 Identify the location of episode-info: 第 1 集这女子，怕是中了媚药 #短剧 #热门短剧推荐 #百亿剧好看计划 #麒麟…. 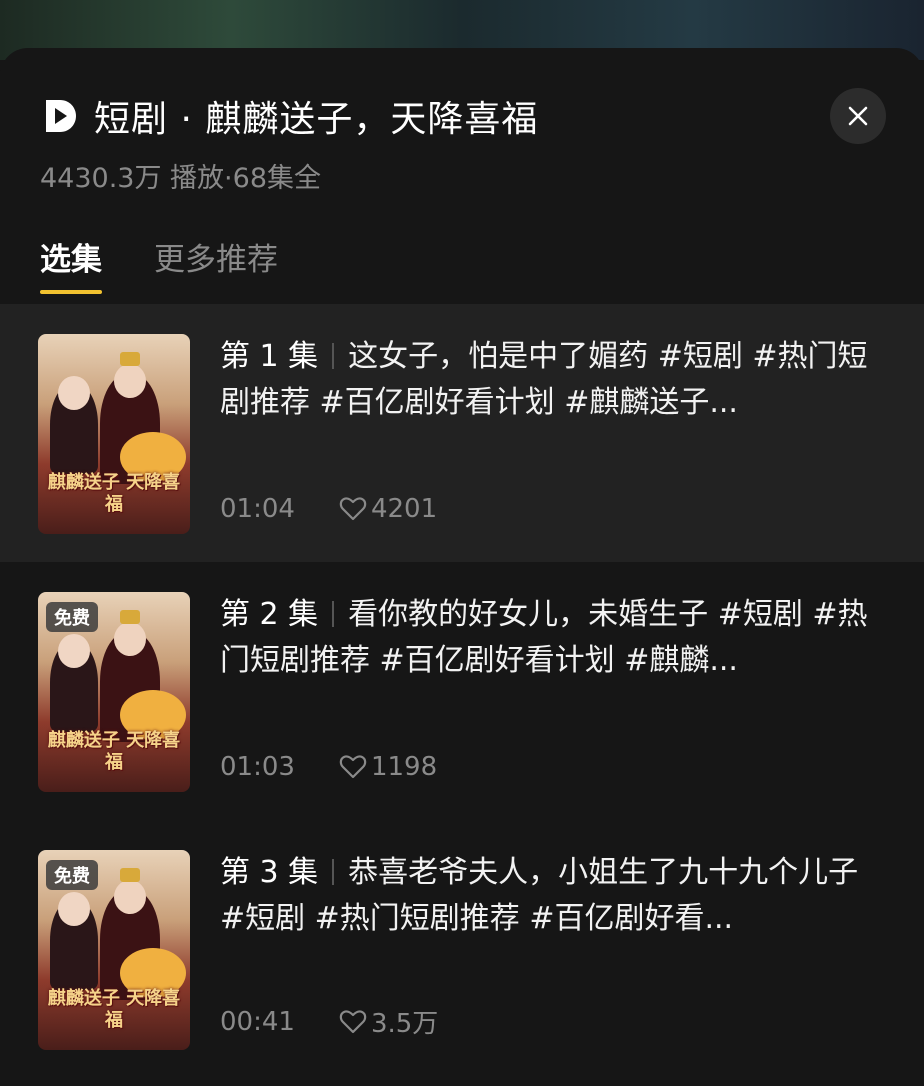
(552, 434).